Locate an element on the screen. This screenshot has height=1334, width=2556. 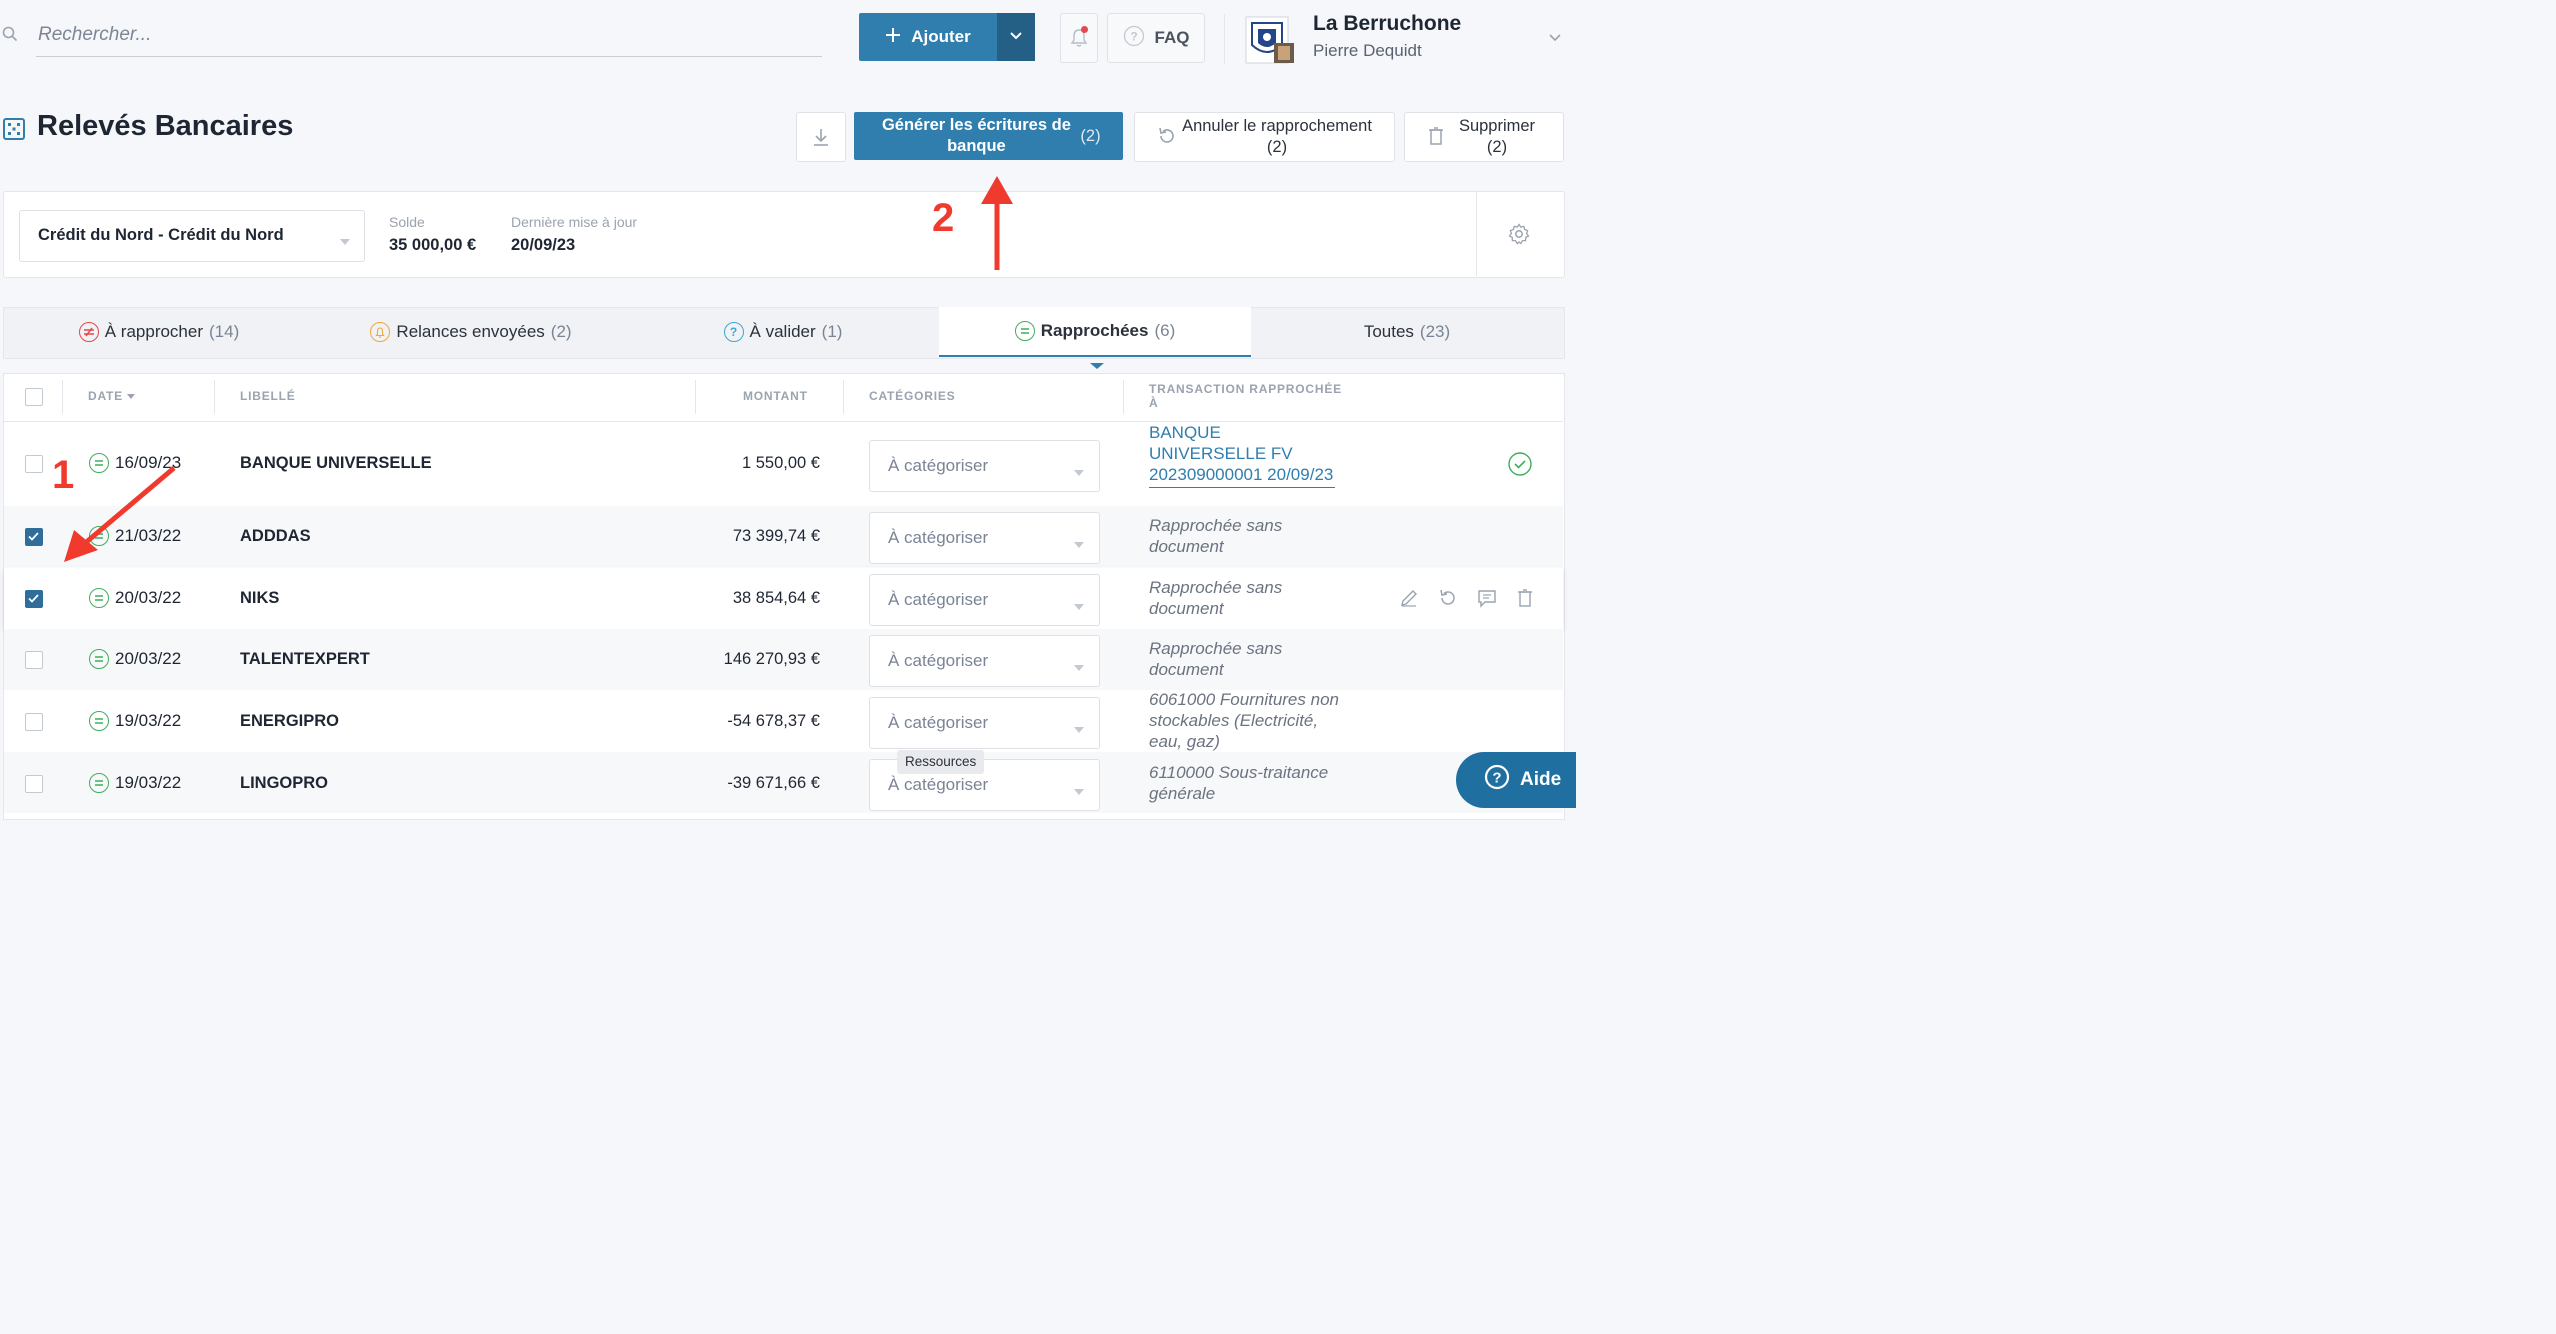
tab-to-validate: ? À valider (1) is located at coordinates (783, 332).